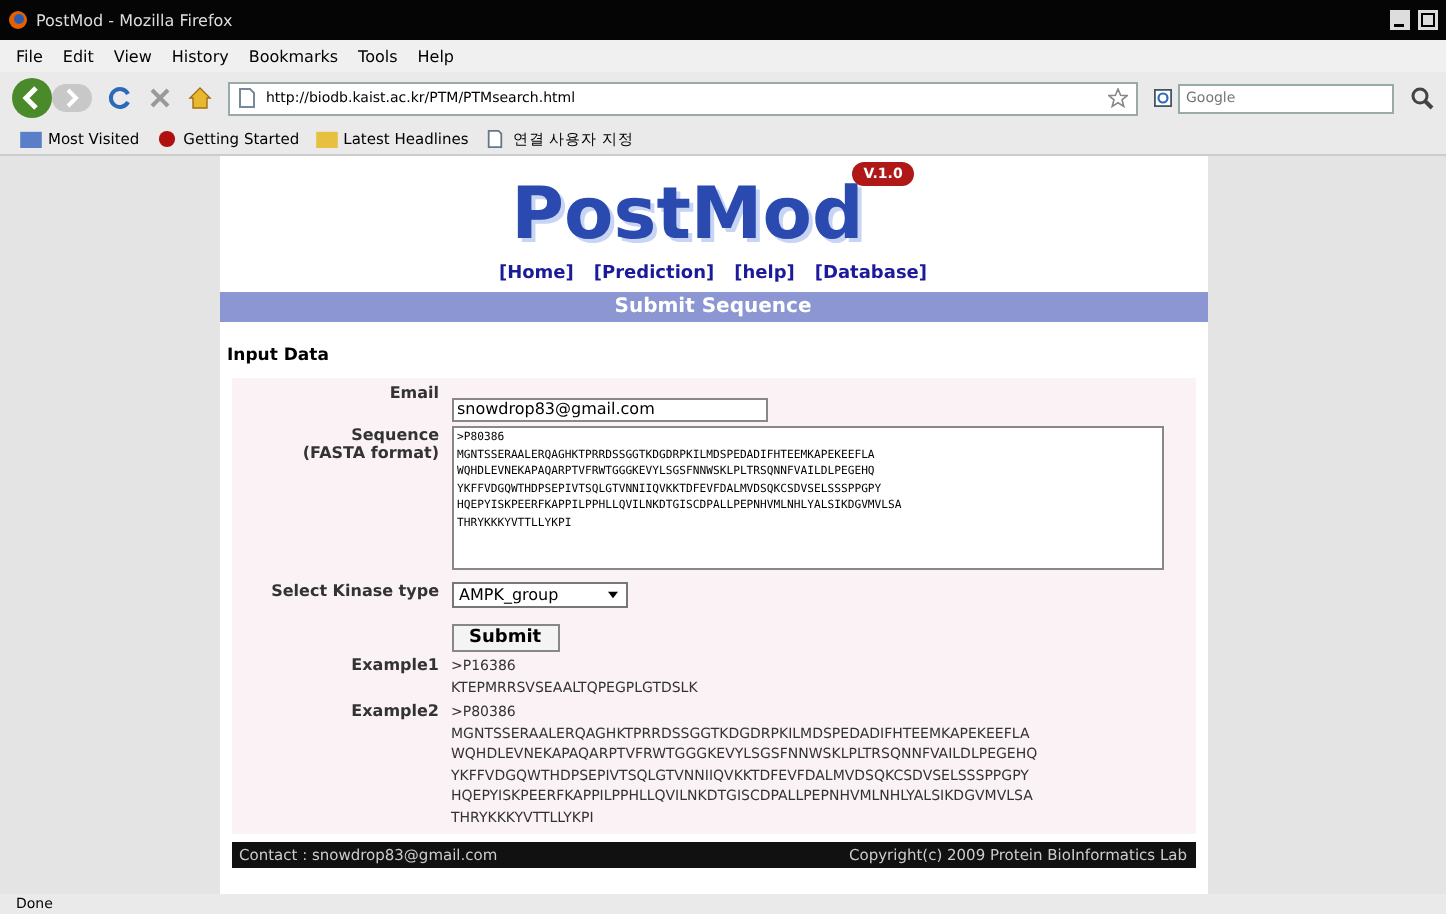 The height and width of the screenshot is (914, 1446). What do you see at coordinates (278, 357) in the screenshot?
I see `section-title: Input Data` at bounding box center [278, 357].